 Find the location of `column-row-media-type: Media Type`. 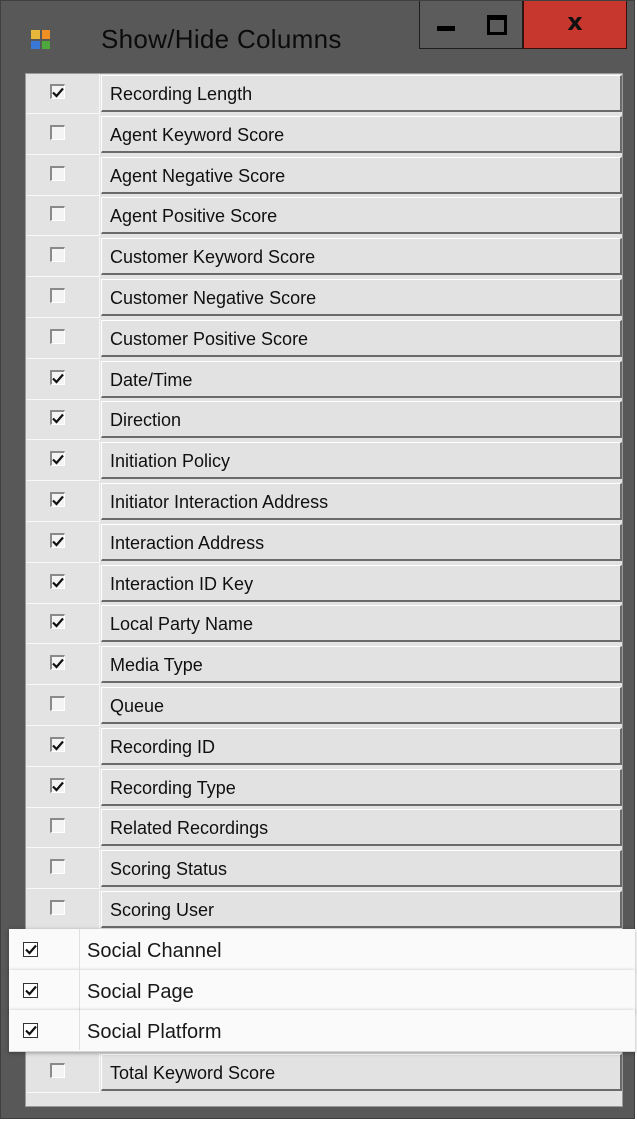

column-row-media-type: Media Type is located at coordinates (324, 665).